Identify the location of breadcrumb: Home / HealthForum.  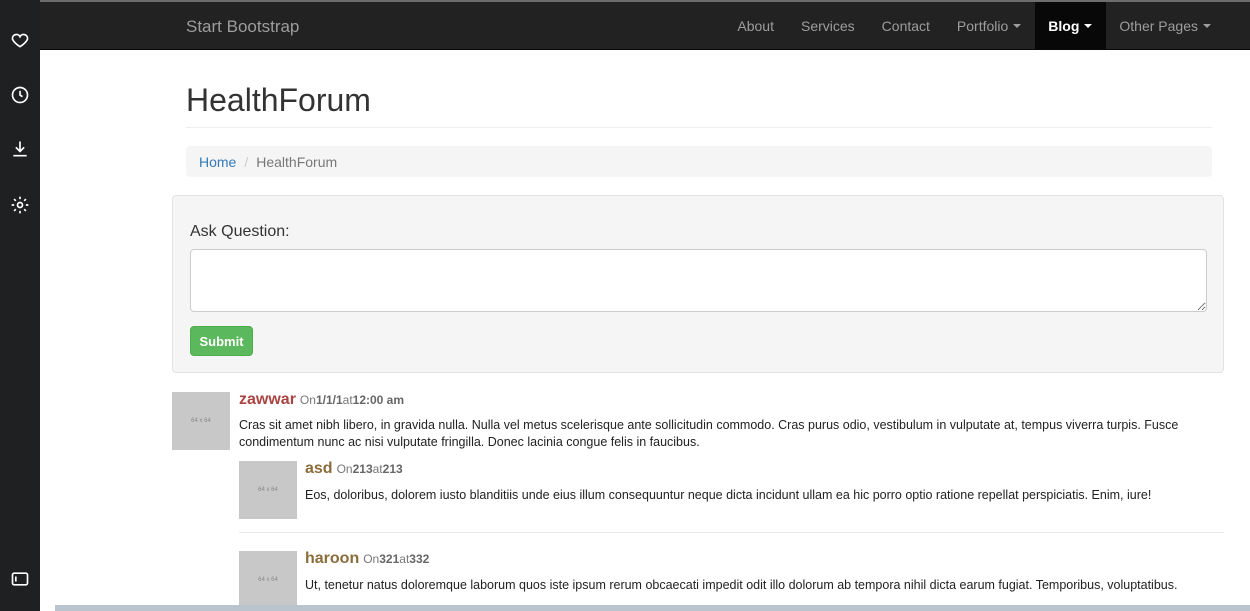
(699, 161).